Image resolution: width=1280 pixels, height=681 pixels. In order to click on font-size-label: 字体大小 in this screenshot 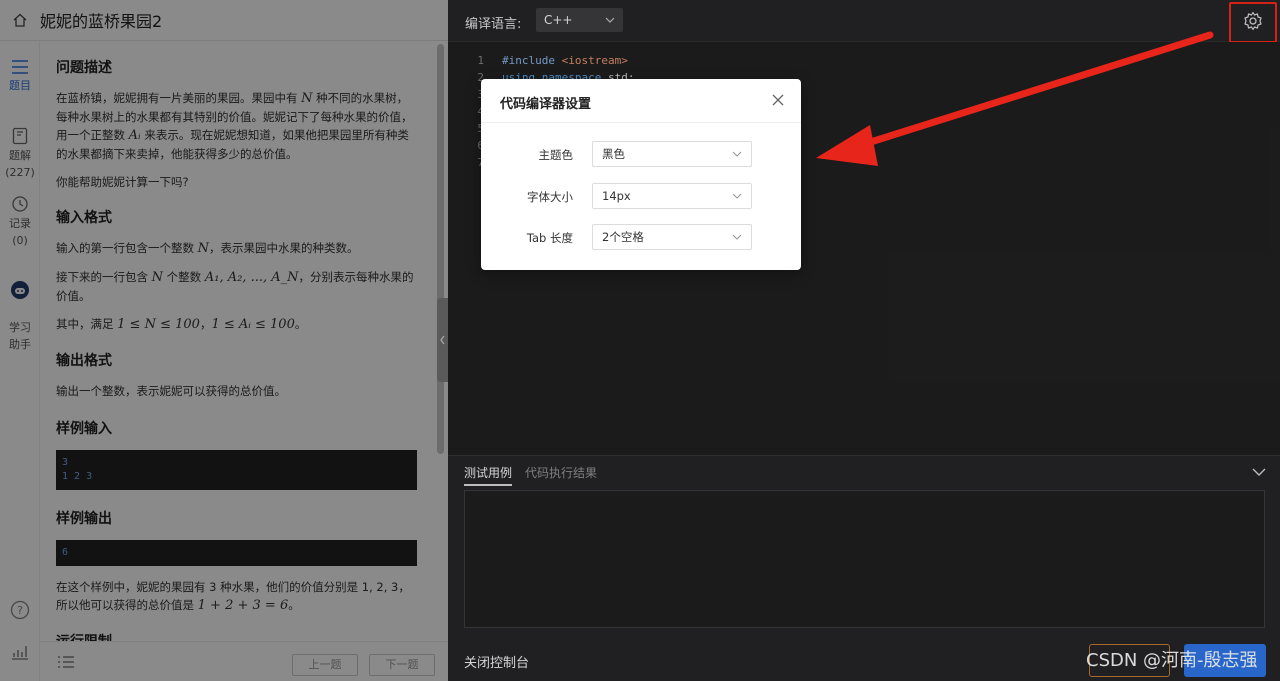, I will do `click(550, 197)`.